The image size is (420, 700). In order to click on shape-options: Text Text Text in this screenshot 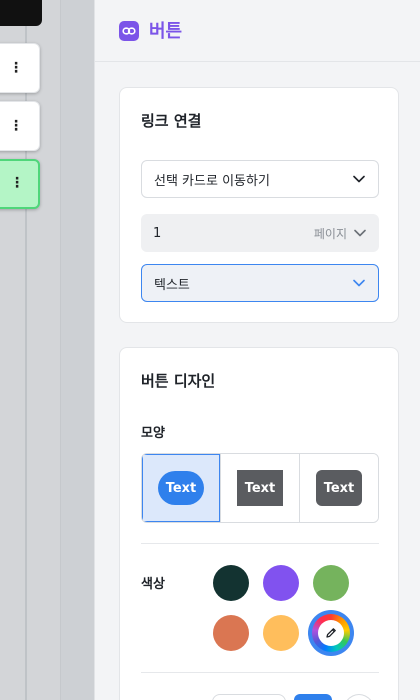, I will do `click(260, 488)`.